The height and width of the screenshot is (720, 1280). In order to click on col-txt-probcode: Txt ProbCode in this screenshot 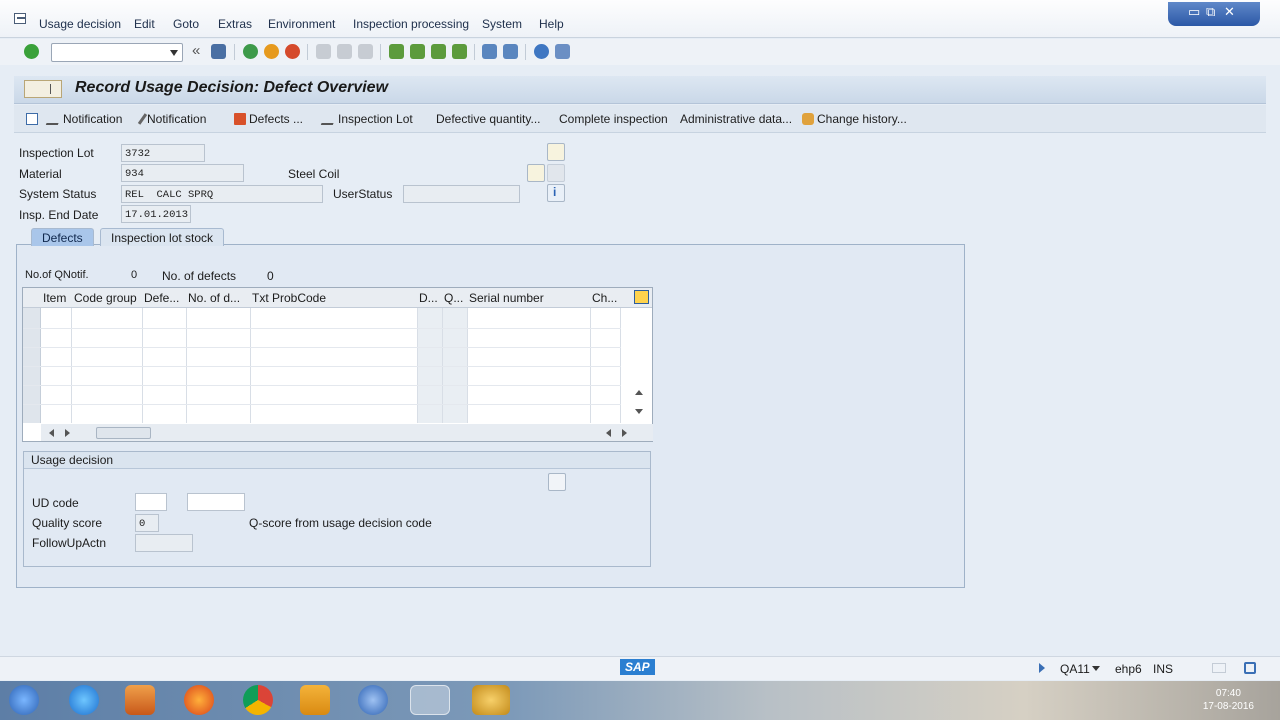, I will do `click(289, 298)`.